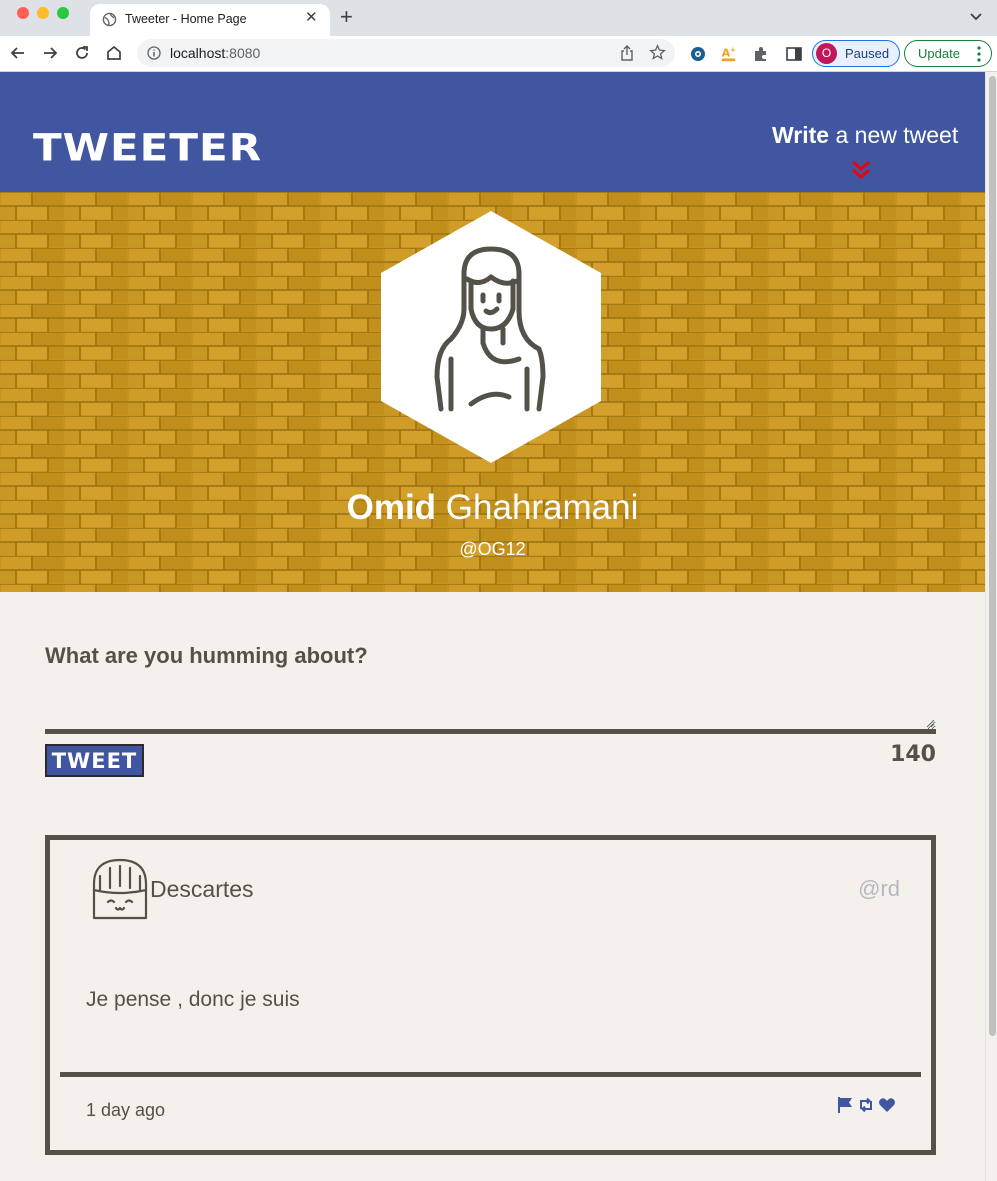 This screenshot has width=997, height=1181. What do you see at coordinates (63, 13) in the screenshot?
I see `maximize-window-button` at bounding box center [63, 13].